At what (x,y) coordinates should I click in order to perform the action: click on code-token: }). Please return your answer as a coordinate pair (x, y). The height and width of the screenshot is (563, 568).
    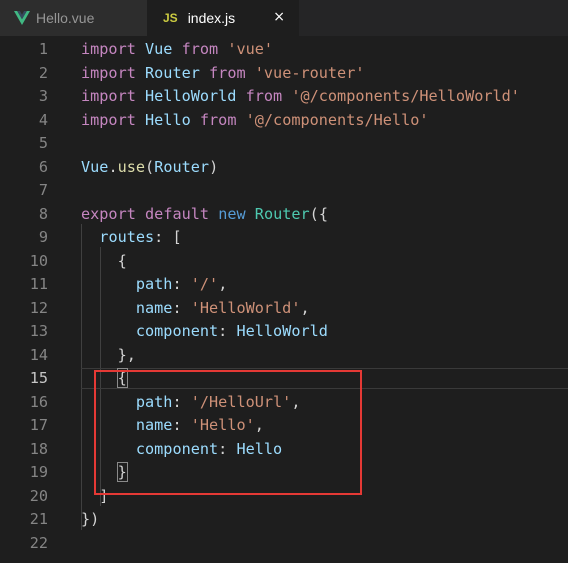
    Looking at the image, I should click on (90, 519).